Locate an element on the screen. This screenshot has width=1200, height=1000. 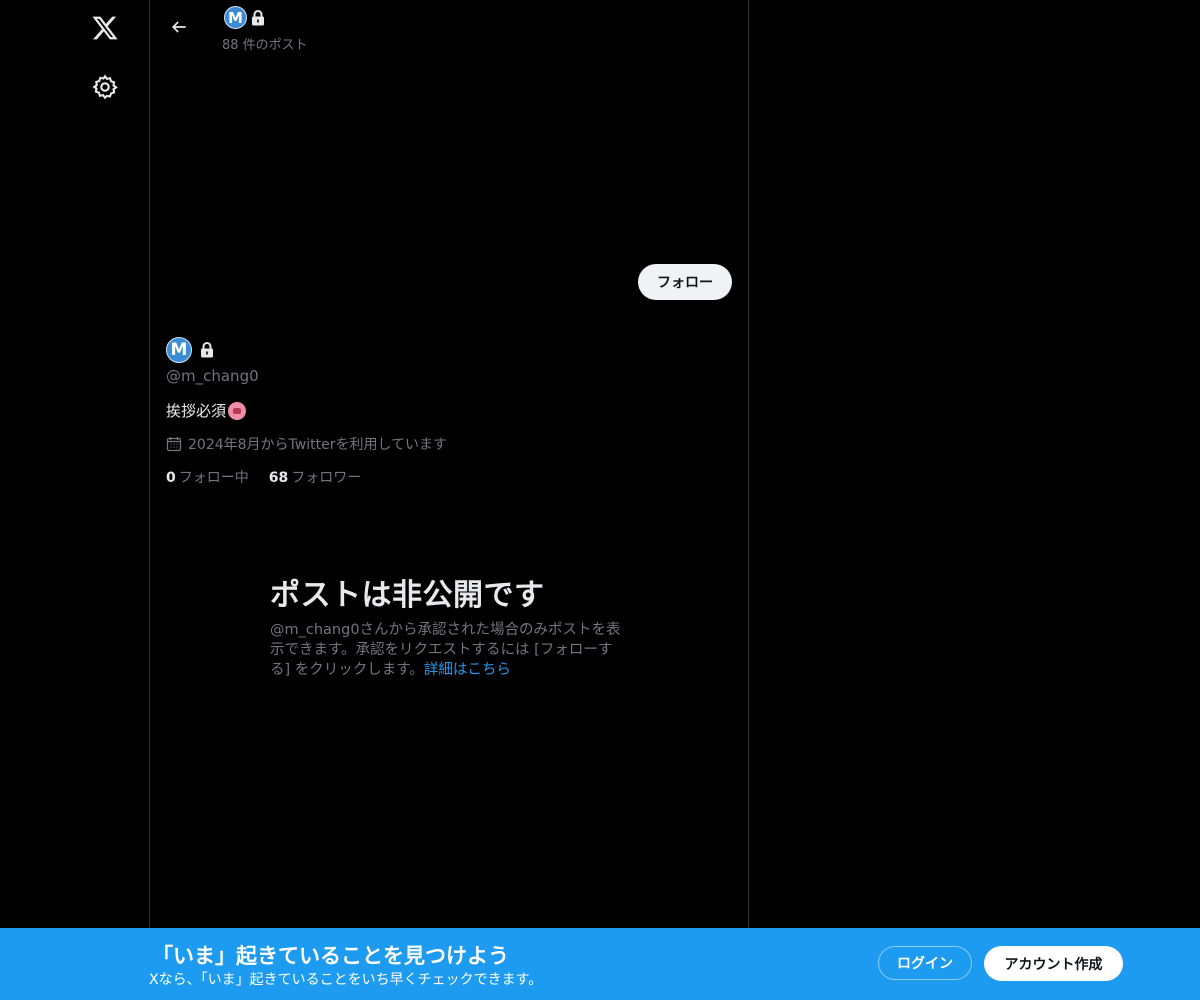
user-handle: @m_chang0 is located at coordinates (212, 376).